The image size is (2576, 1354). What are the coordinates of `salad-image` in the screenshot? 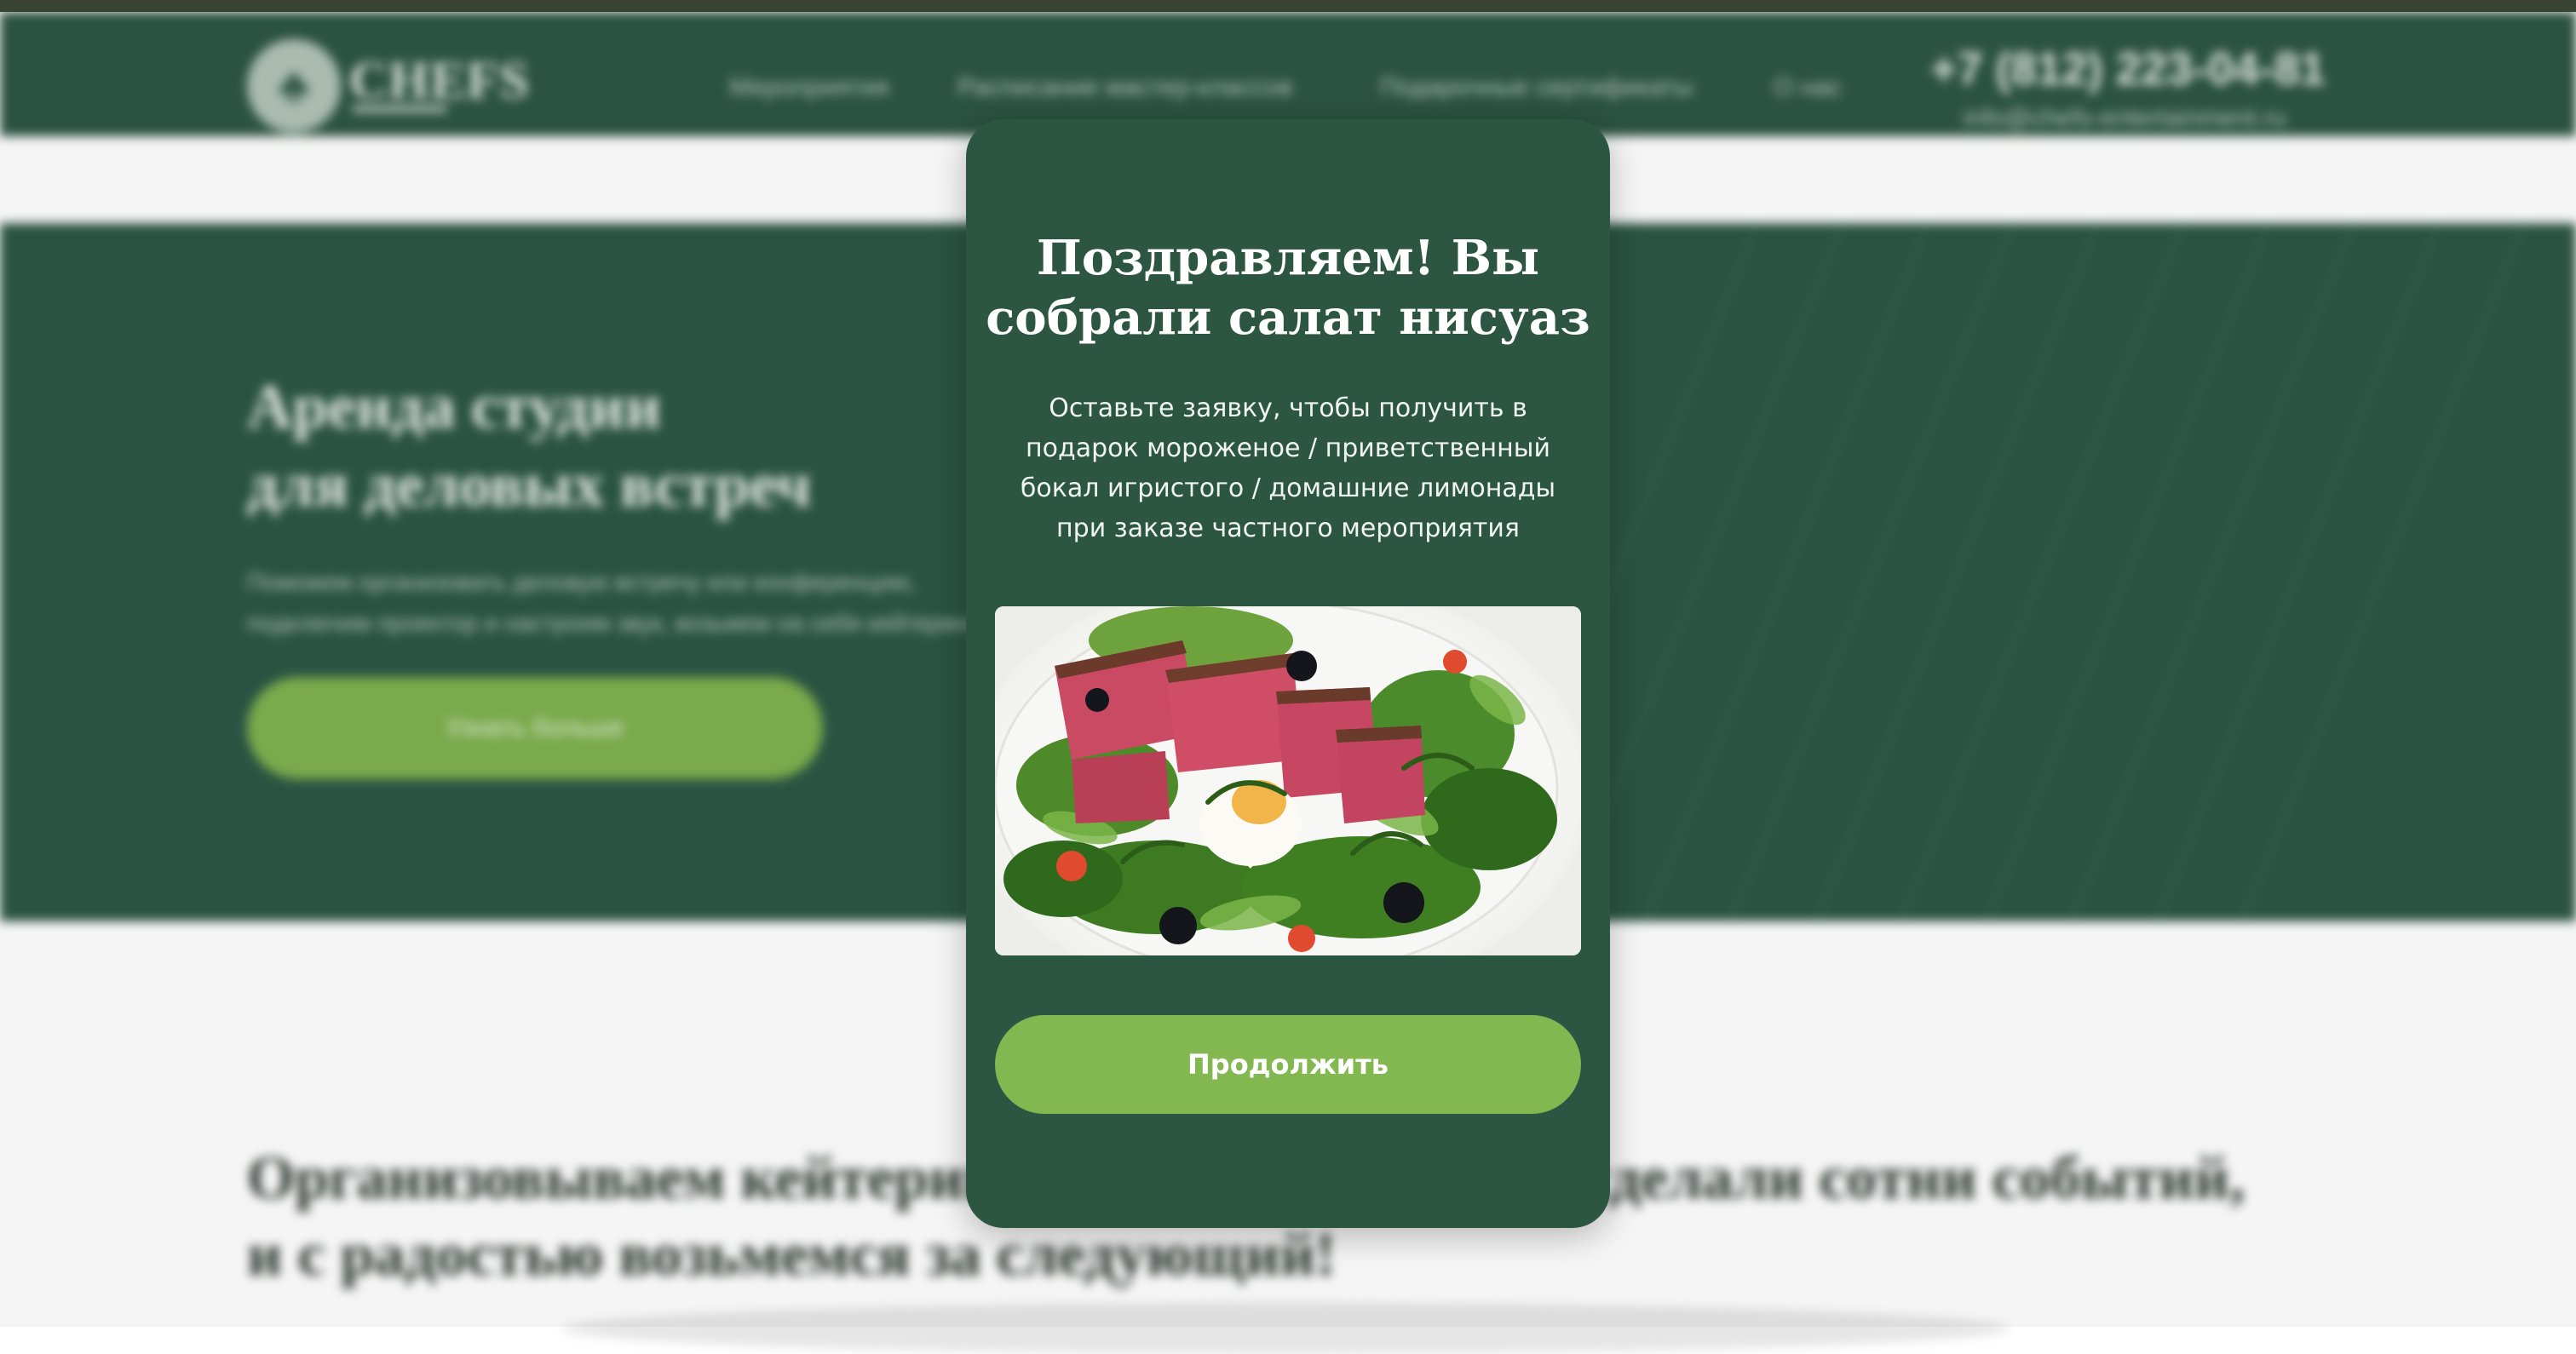 It's located at (1288, 780).